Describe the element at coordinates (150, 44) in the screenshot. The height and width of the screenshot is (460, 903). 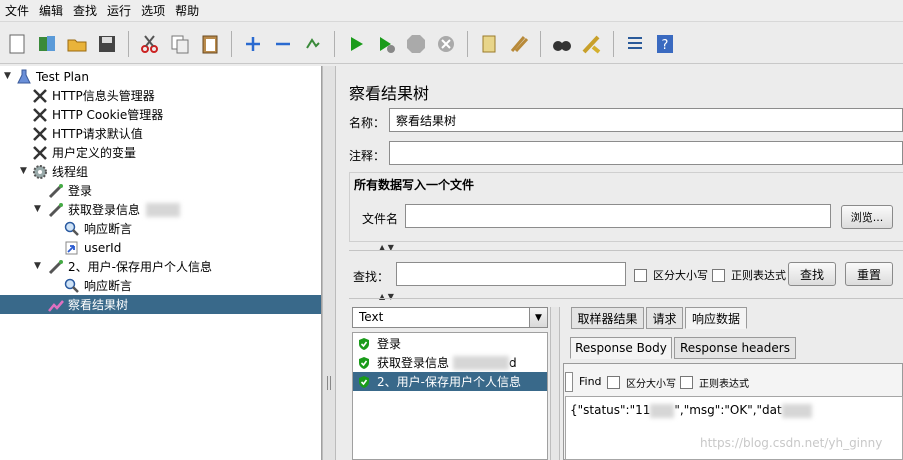
I see `cut-icon` at that location.